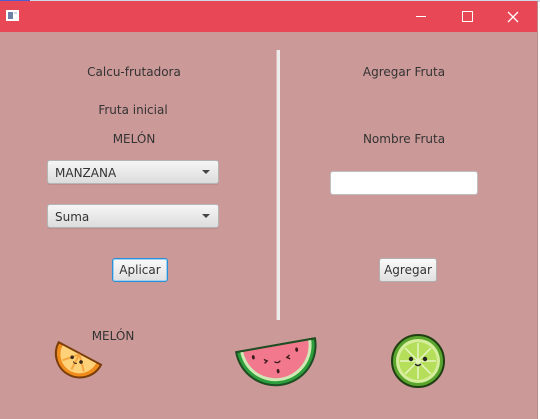  What do you see at coordinates (86, 173) in the screenshot?
I see `fruit-select-value: MANZANA` at bounding box center [86, 173].